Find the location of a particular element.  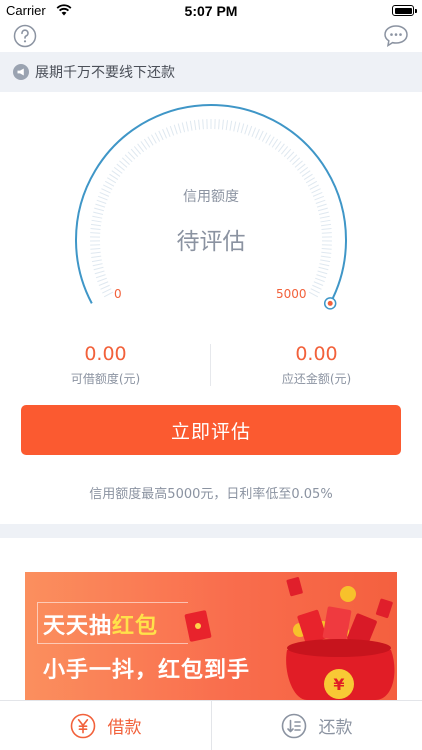

tab-borrow-label: 借款 is located at coordinates (124, 728).